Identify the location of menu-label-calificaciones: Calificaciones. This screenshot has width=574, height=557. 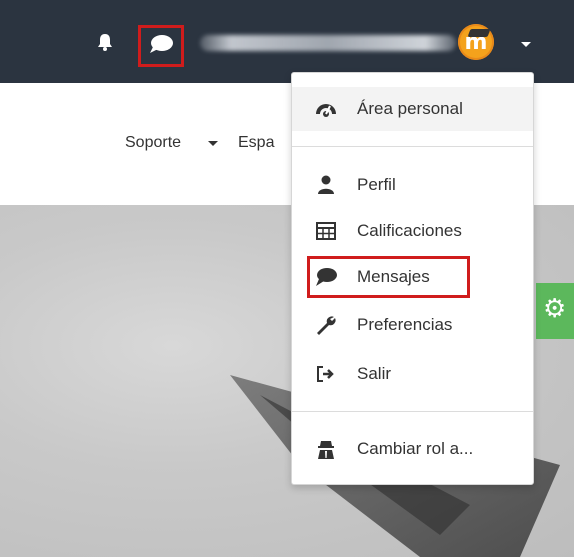
(409, 230).